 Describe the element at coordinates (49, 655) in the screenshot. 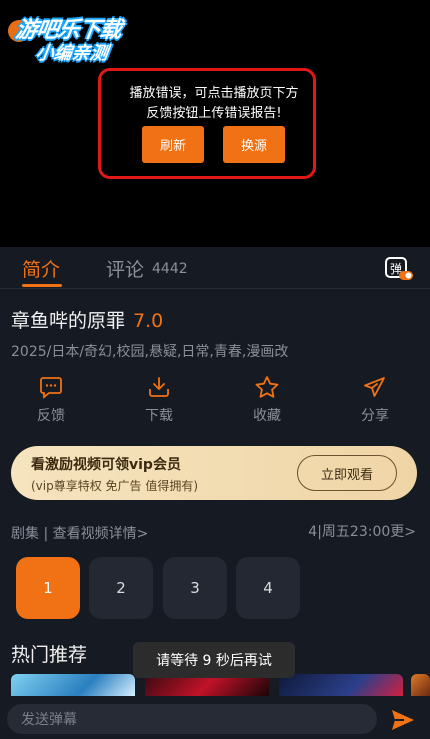

I see `hot-section-title: 热门推荐` at that location.